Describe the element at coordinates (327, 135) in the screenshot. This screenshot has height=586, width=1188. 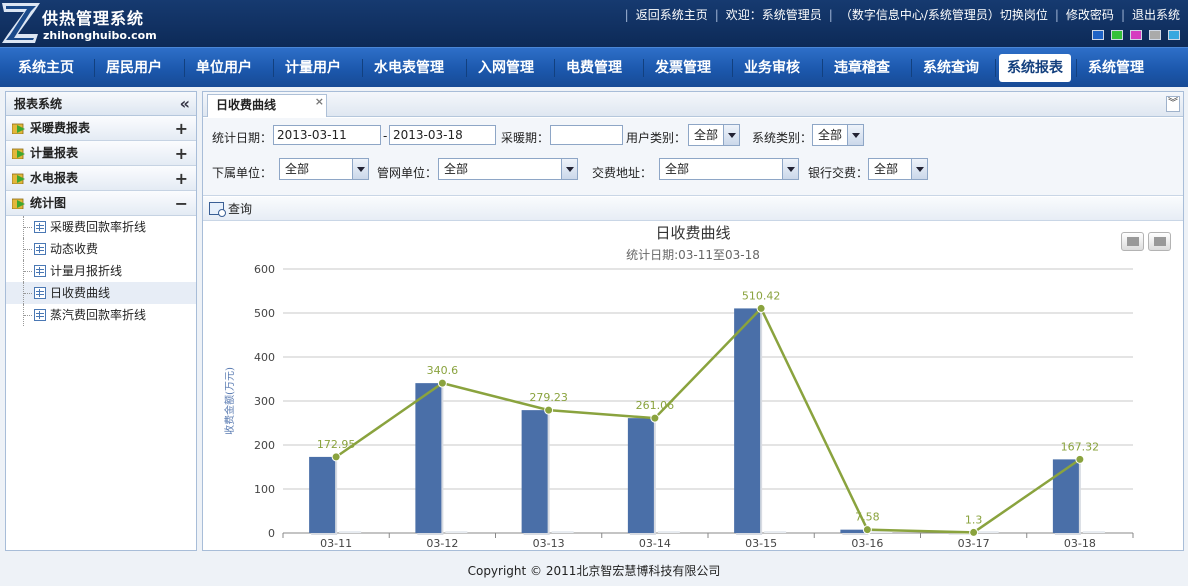
I see `date-from-input: 2013-03-11` at that location.